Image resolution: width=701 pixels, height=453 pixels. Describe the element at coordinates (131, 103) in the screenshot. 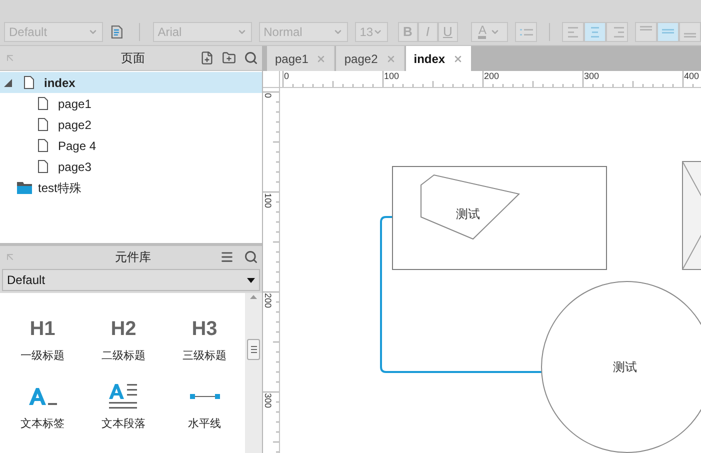

I see `page-tree-item: page1` at that location.